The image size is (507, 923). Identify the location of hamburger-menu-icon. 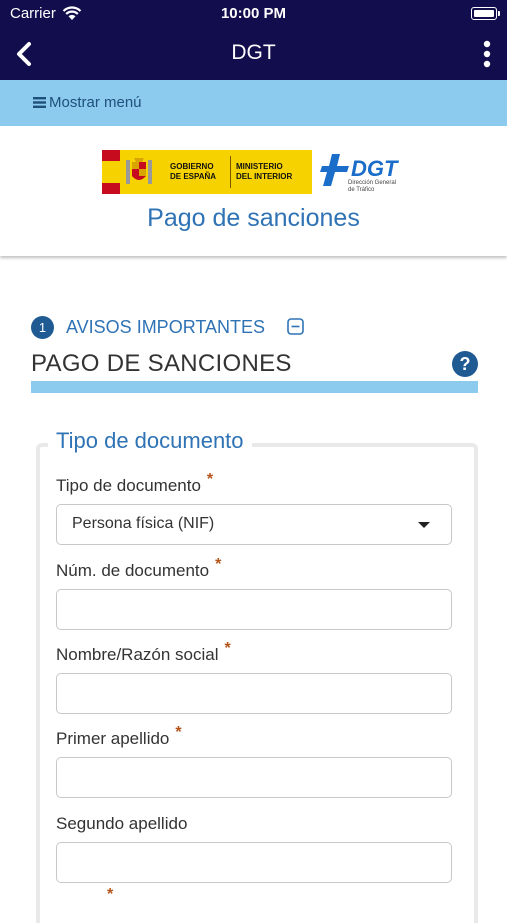
(39, 102).